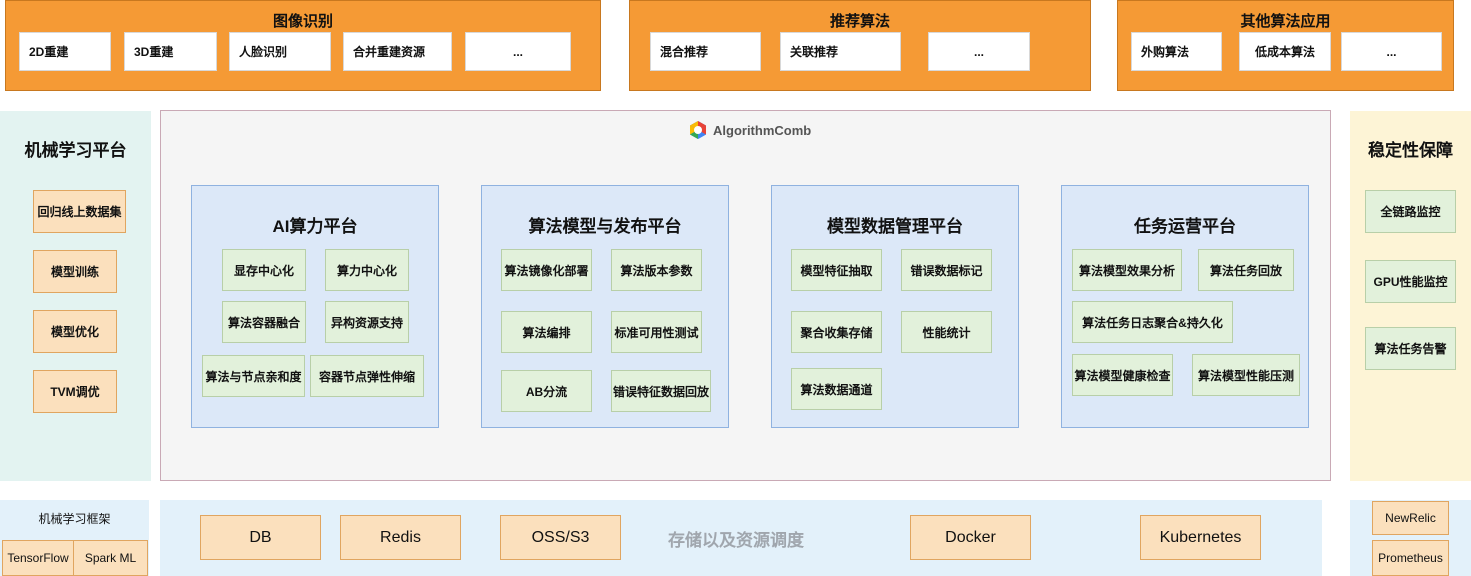  Describe the element at coordinates (253, 376) in the screenshot. I see `platform-item: 算法与节点亲和度` at that location.